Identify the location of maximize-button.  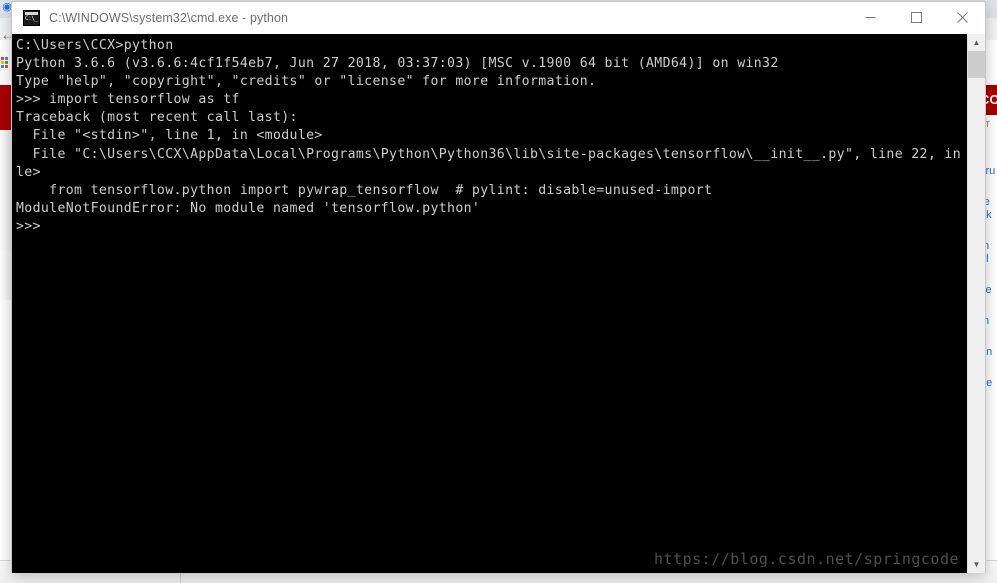
(916, 17).